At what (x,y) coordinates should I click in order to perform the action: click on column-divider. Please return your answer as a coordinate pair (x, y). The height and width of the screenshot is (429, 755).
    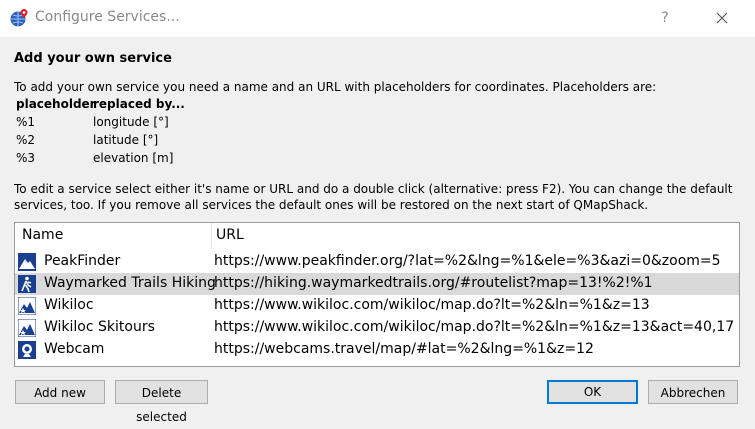
    Looking at the image, I should click on (211, 236).